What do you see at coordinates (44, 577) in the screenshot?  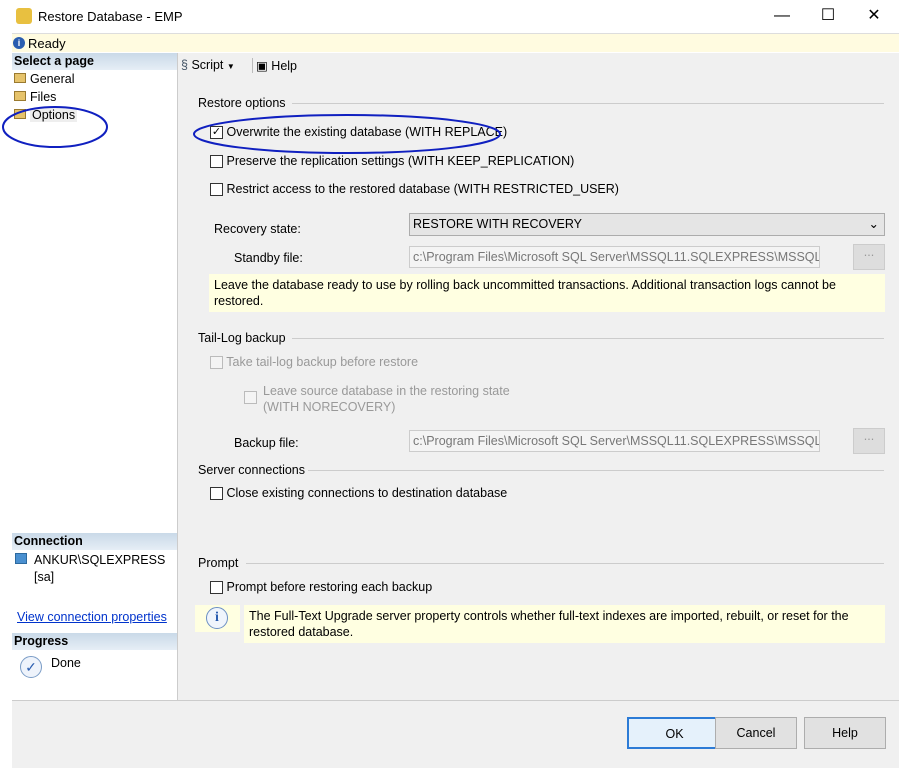 I see `connection-user: [sa]` at bounding box center [44, 577].